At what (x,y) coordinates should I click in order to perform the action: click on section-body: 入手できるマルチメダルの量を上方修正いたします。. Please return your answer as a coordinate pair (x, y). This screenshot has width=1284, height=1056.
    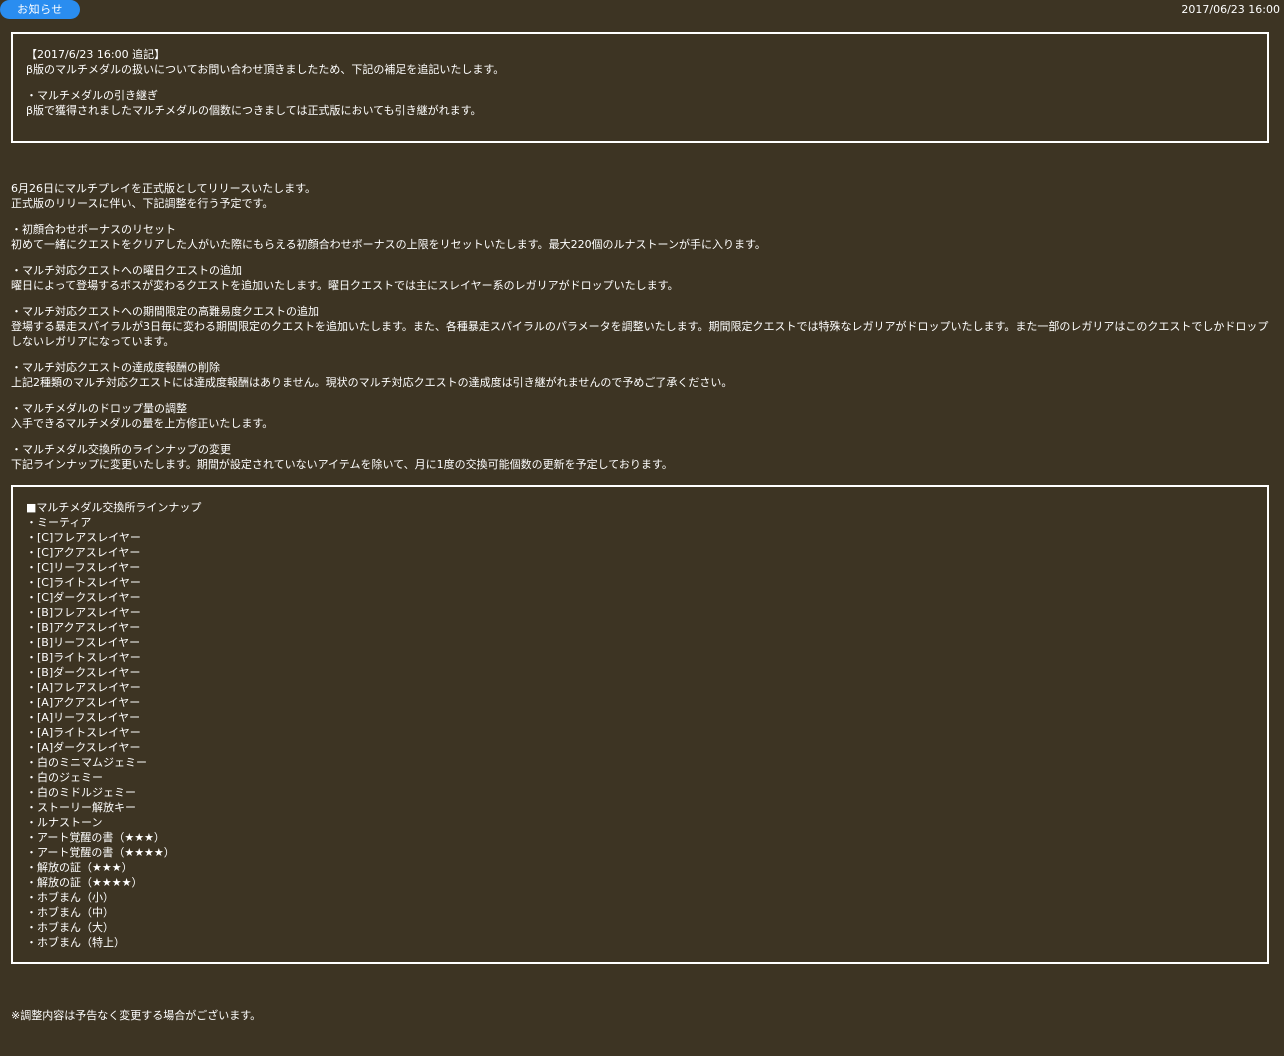
    Looking at the image, I should click on (142, 423).